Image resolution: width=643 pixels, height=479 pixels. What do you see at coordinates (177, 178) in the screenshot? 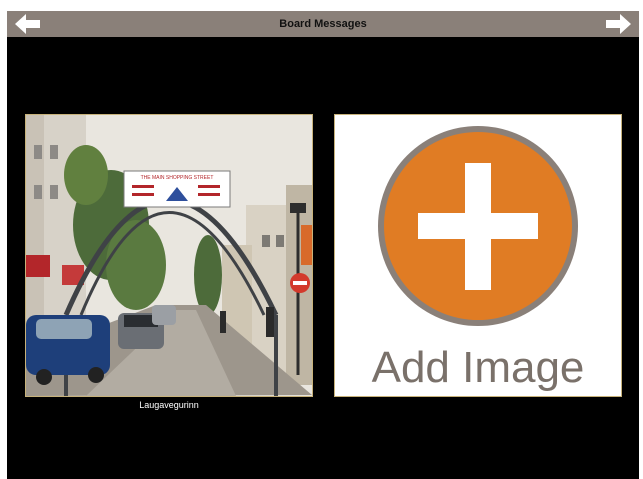
I see `banner-text: THE MAIN SHOPPING STREET` at bounding box center [177, 178].